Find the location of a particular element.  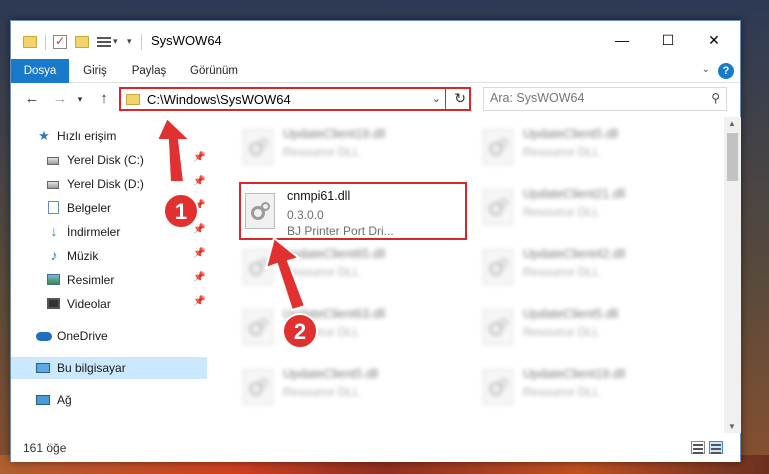

file-tile: UpdateClient42.dll Resource DLL is located at coordinates (596, 270).